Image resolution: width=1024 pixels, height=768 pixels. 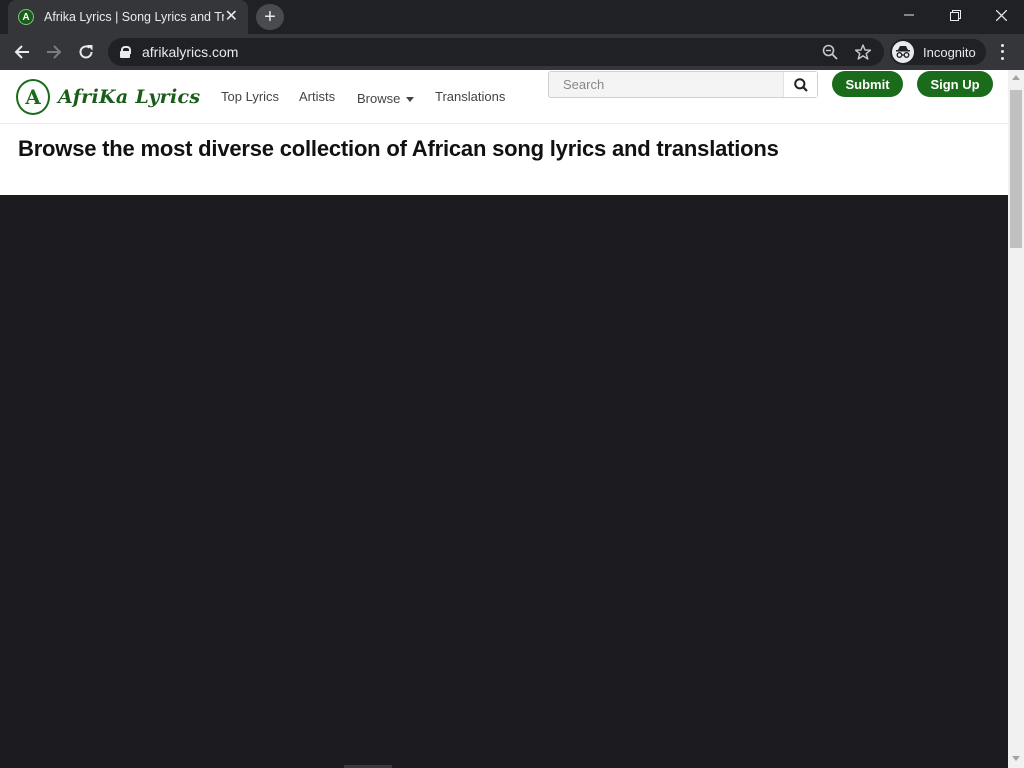 I want to click on close-window-button, so click(x=1001, y=15).